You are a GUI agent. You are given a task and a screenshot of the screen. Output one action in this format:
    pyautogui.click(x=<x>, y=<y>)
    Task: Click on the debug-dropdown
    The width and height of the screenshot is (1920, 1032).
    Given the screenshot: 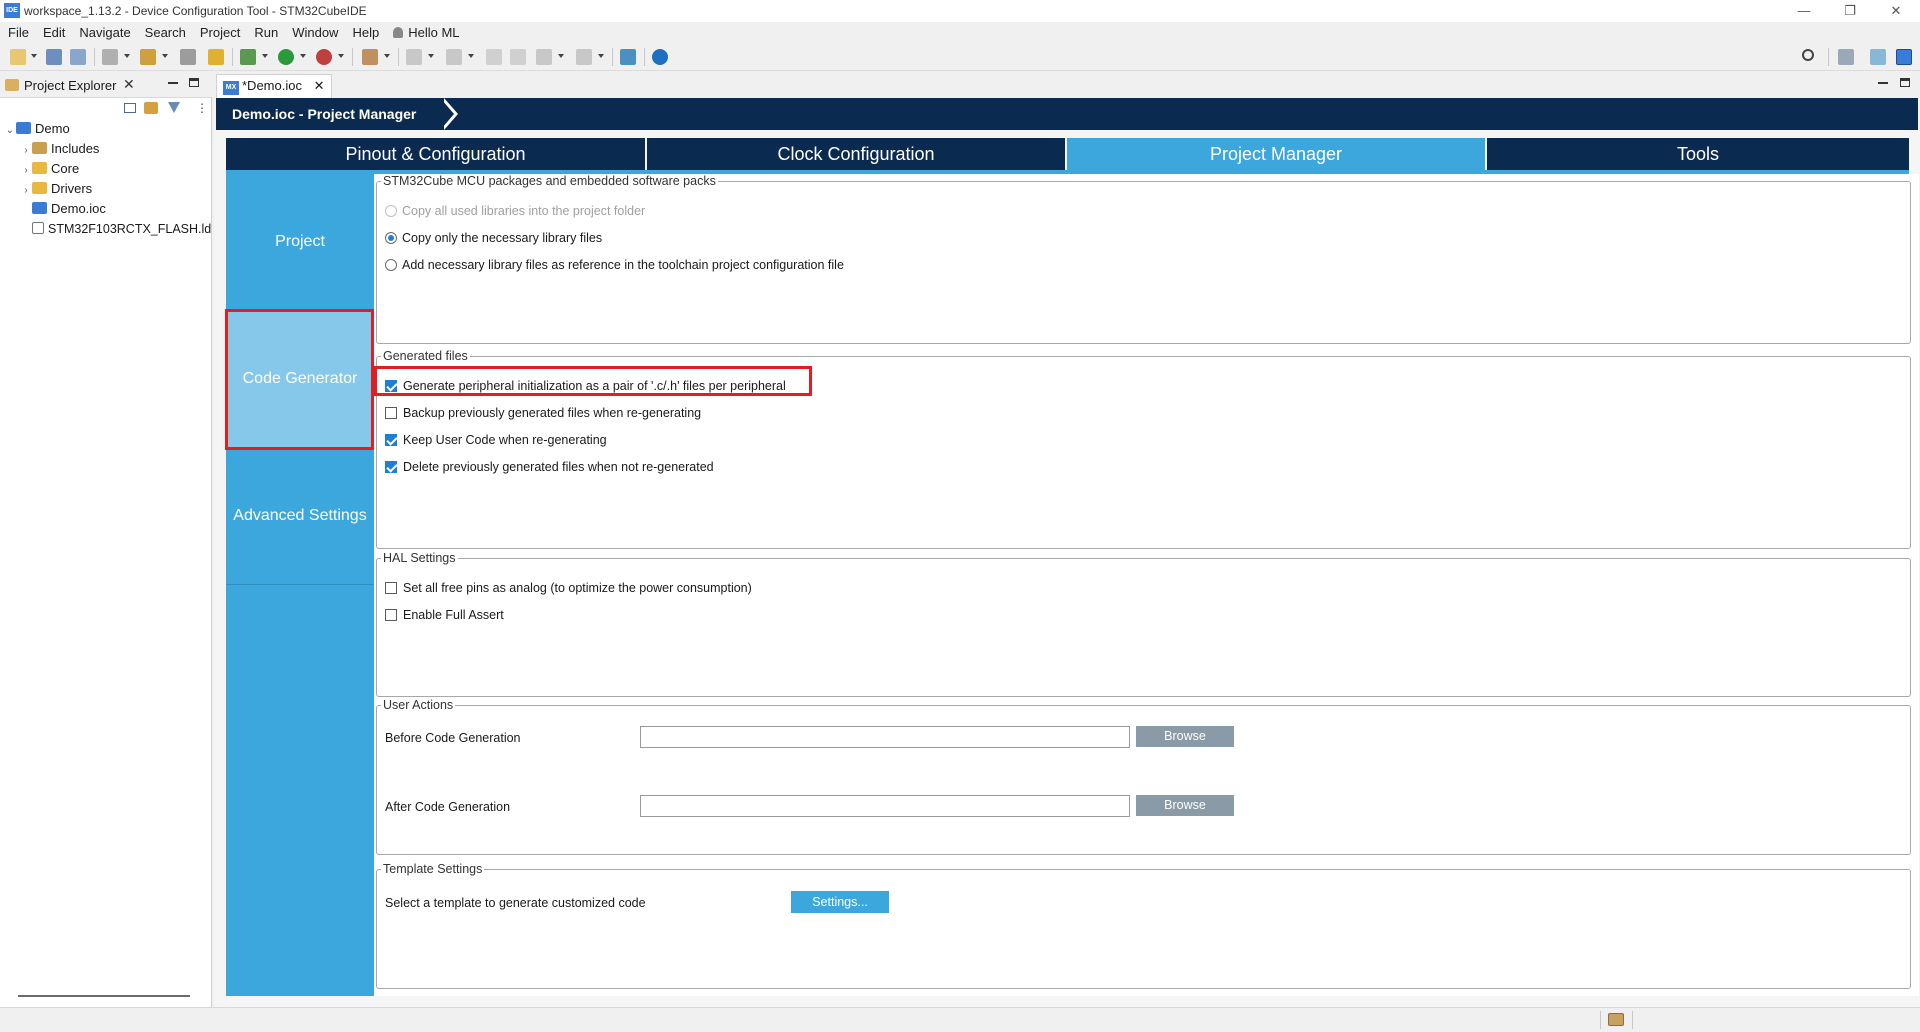 What is the action you would take?
    pyautogui.click(x=265, y=56)
    